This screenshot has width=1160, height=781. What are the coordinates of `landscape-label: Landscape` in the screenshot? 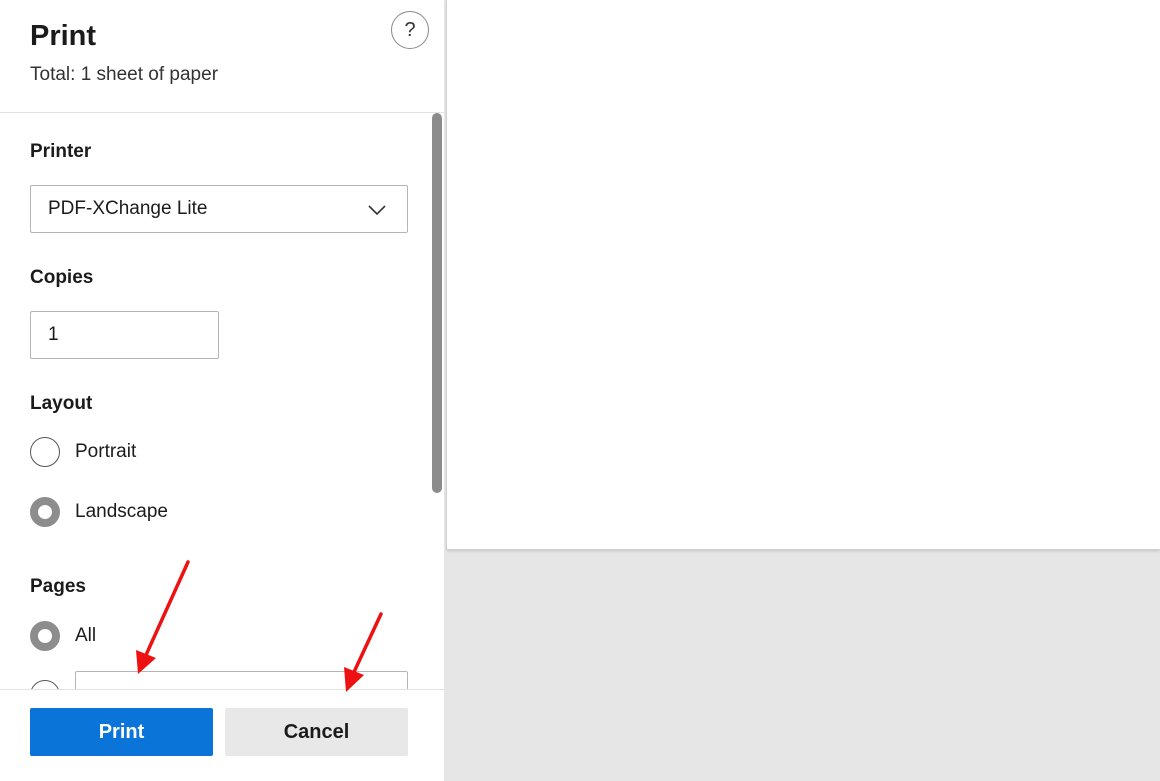 It's located at (121, 511).